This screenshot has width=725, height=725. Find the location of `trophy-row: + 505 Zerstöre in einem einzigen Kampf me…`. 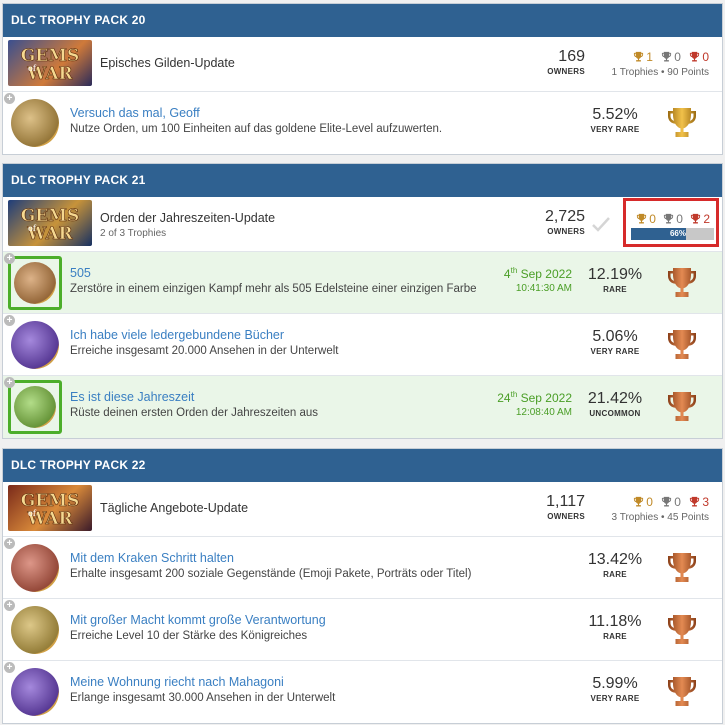

trophy-row: + 505 Zerstöre in einem einzigen Kampf me… is located at coordinates (362, 283).